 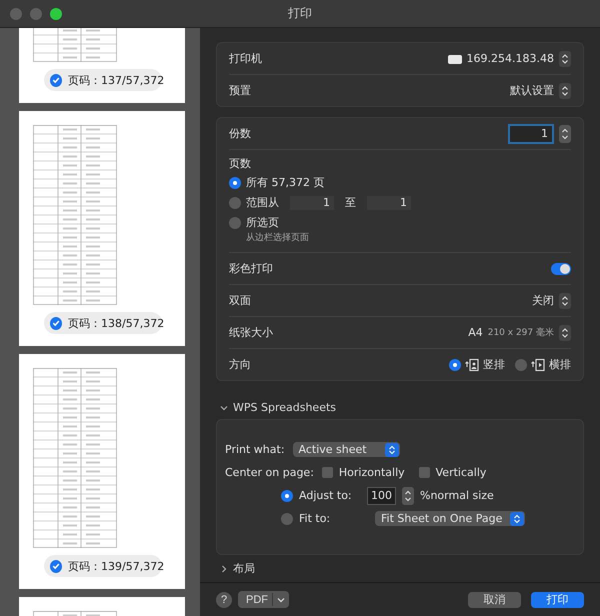 I want to click on duplex-value: 关闭, so click(x=543, y=300).